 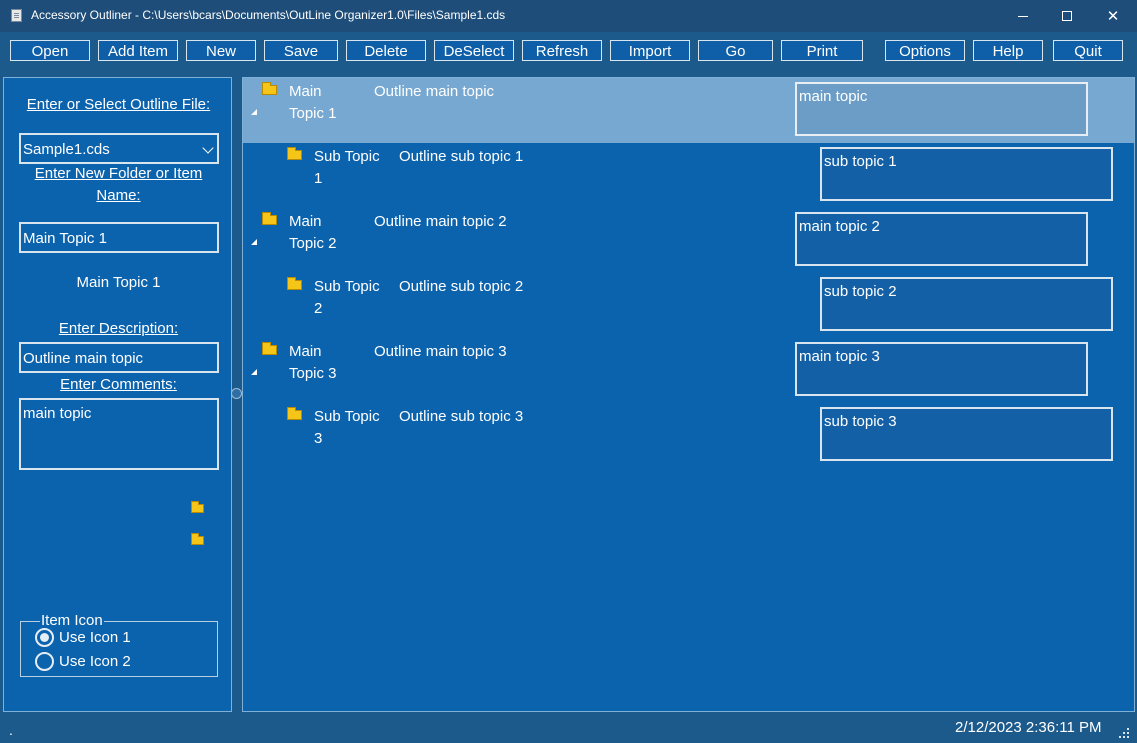 What do you see at coordinates (118, 104) in the screenshot?
I see `file-label: Enter or Select Outline File:` at bounding box center [118, 104].